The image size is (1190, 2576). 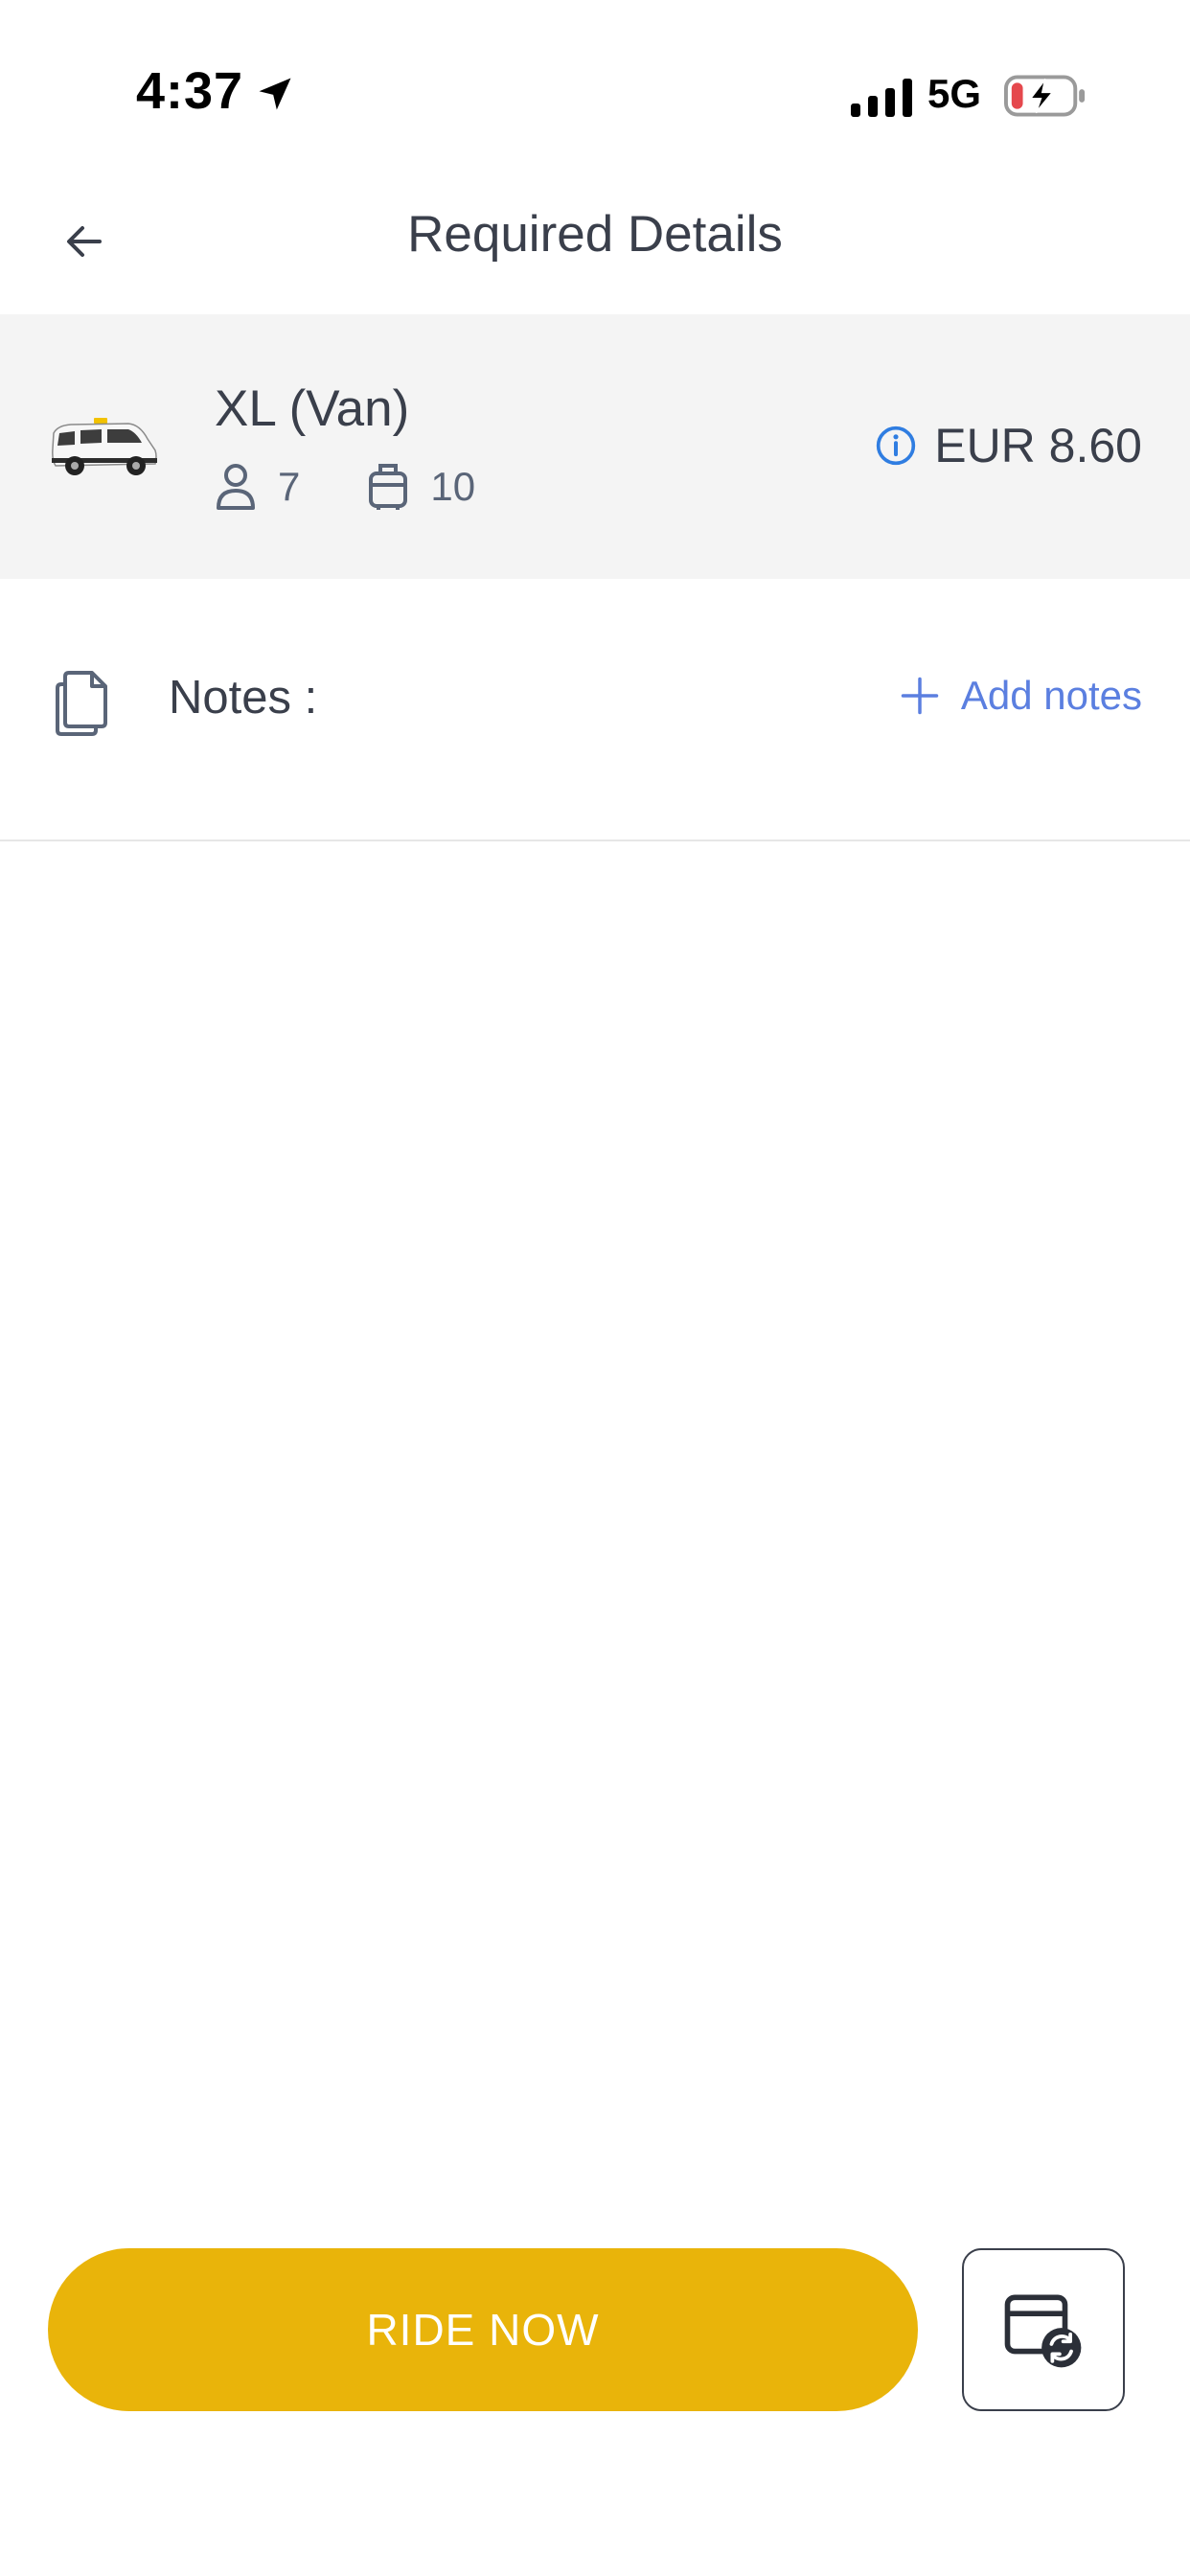 What do you see at coordinates (389, 487) in the screenshot?
I see `luggage-icon` at bounding box center [389, 487].